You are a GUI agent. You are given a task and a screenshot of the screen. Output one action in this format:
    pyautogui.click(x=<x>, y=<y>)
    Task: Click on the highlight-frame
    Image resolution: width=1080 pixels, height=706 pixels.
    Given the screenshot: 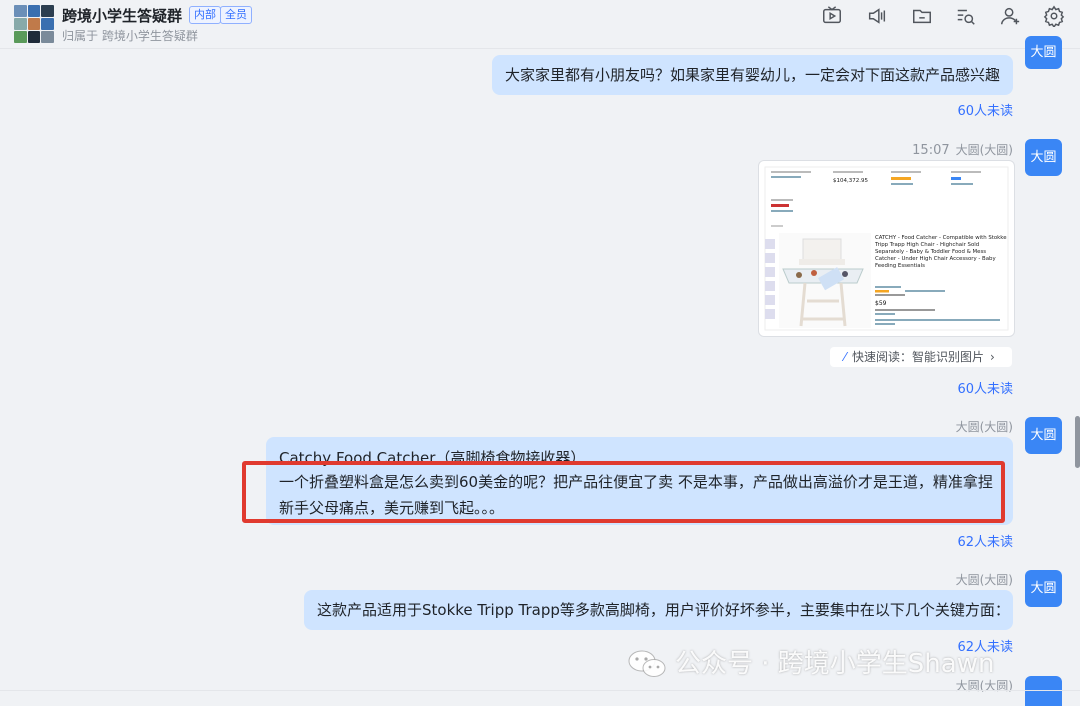 What is the action you would take?
    pyautogui.click(x=623, y=492)
    